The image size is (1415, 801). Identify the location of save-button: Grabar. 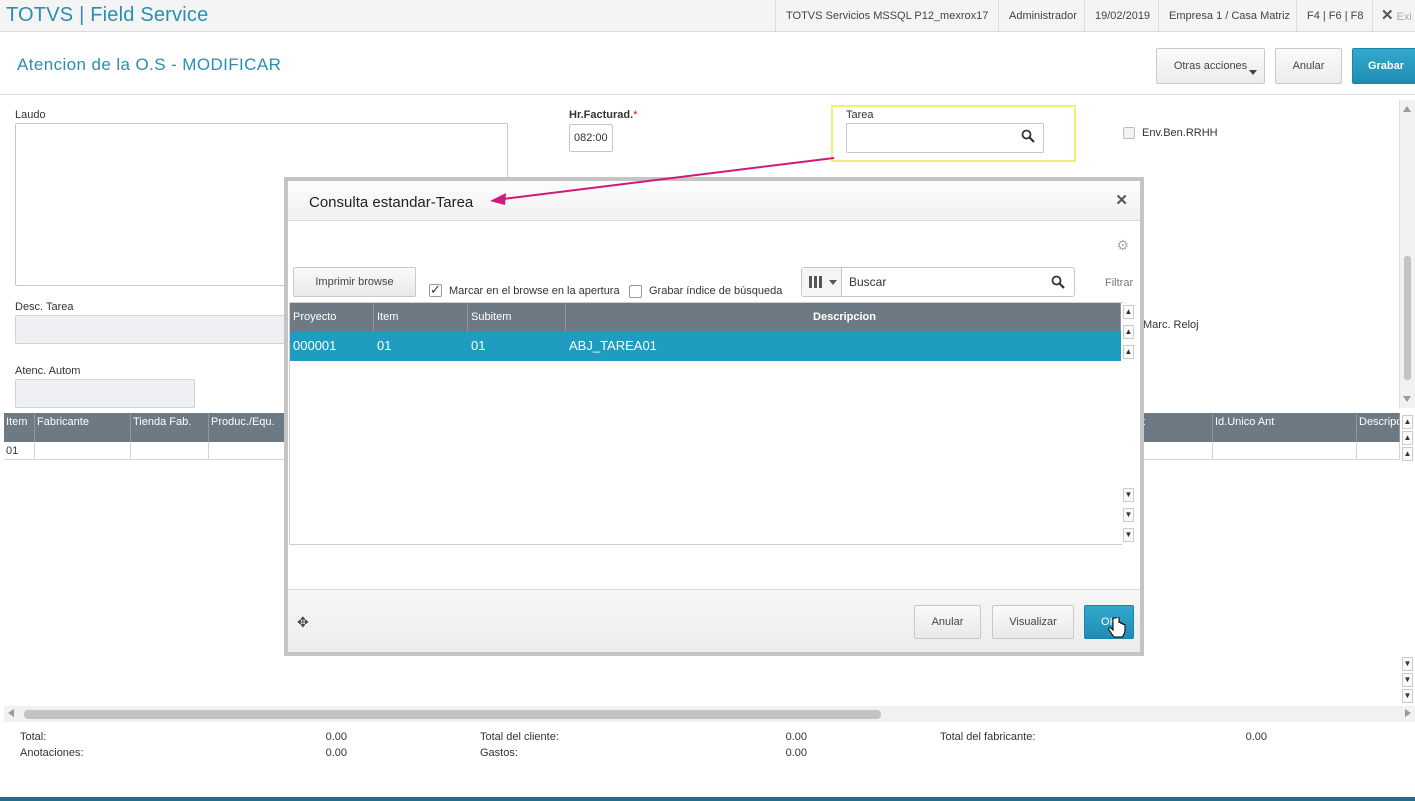
(1383, 66).